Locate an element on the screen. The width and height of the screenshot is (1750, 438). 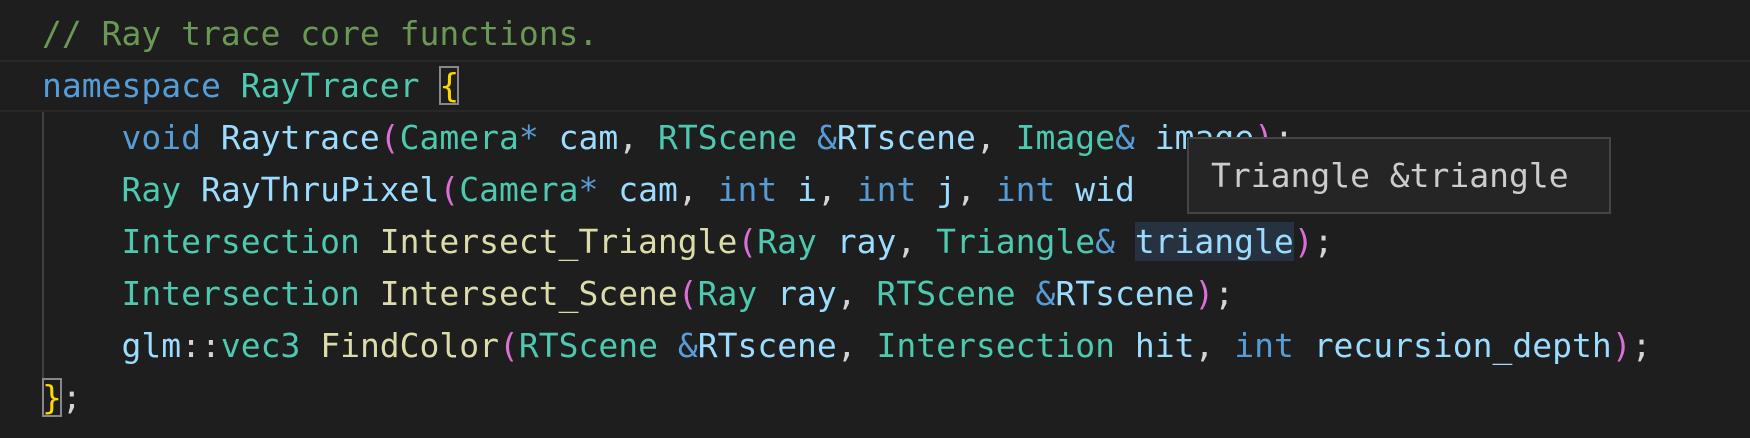
code-token: RayTracer is located at coordinates (330, 85).